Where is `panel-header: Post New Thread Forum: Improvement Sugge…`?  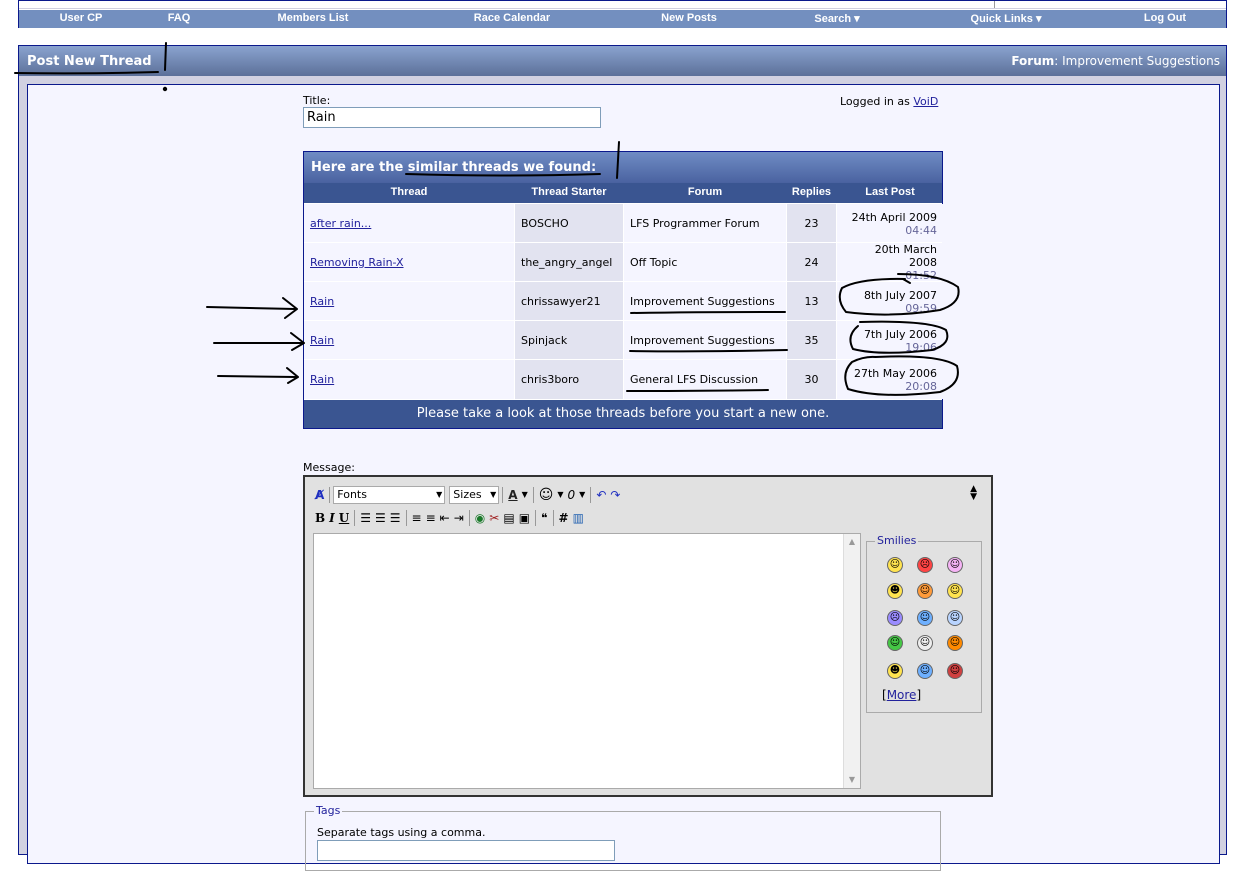
panel-header: Post New Thread Forum: Improvement Sugge… is located at coordinates (622, 61).